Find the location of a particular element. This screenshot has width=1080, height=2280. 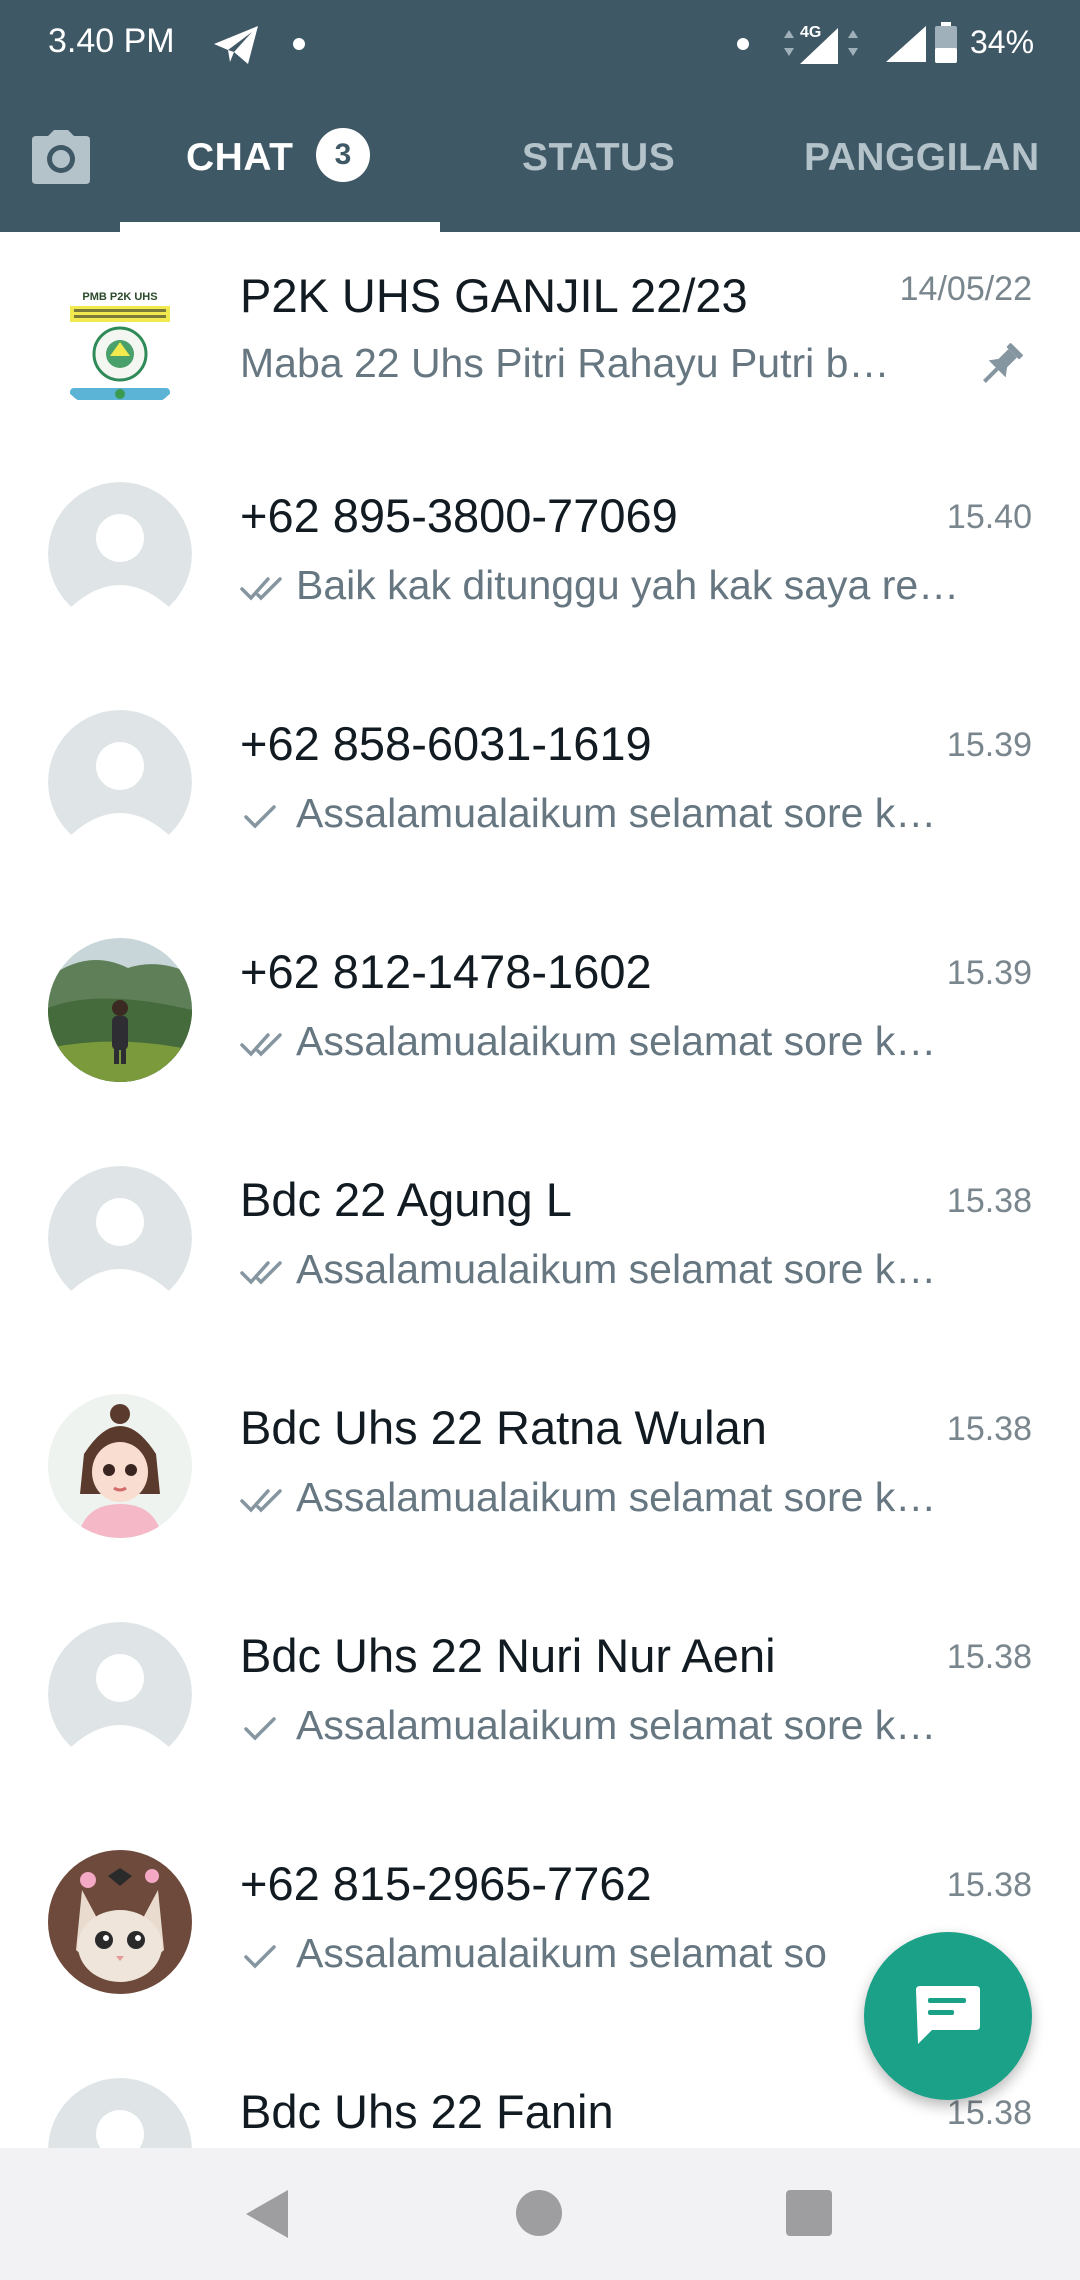

status-time: 3.40 PM is located at coordinates (111, 41).